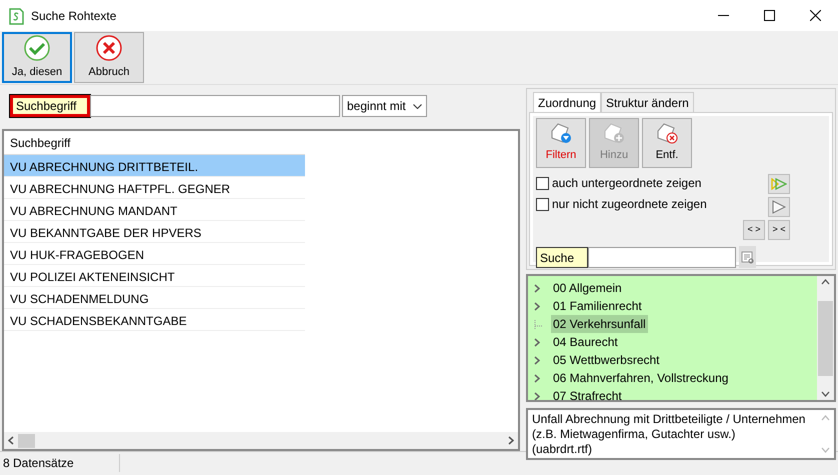  I want to click on remove-button: Entf., so click(667, 143).